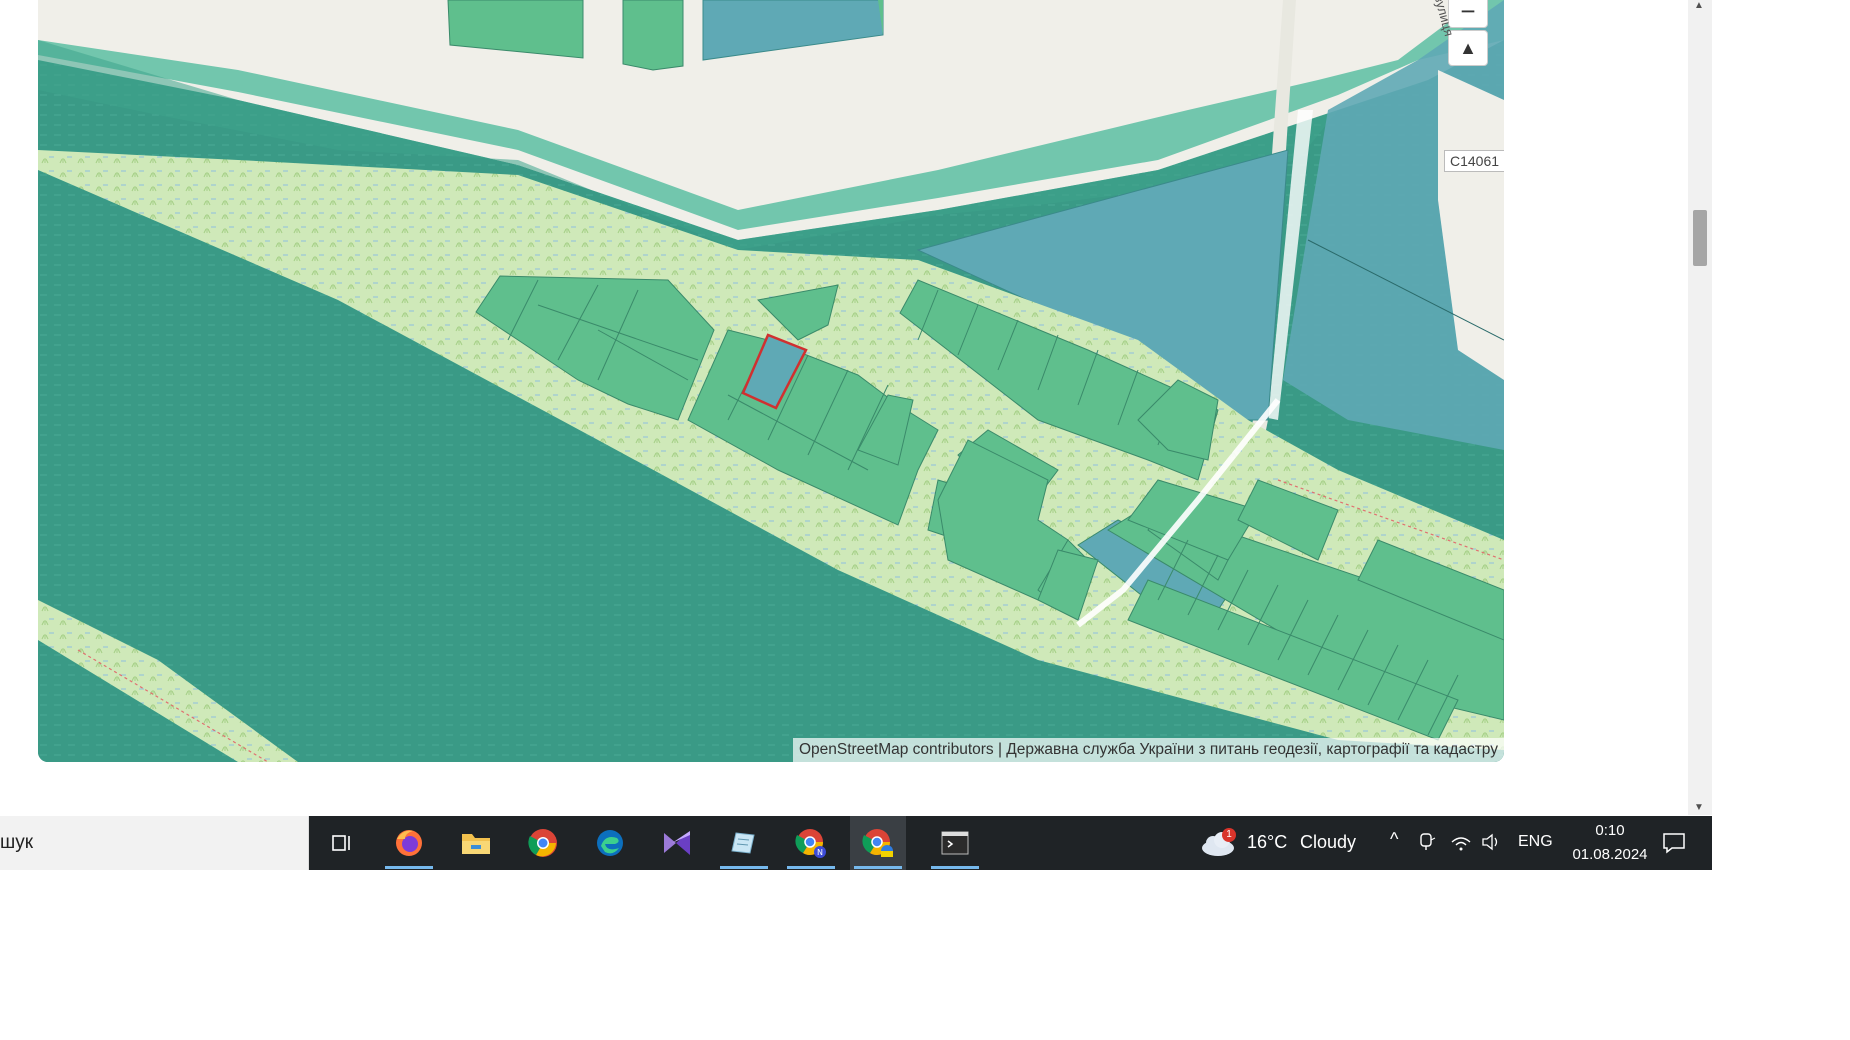 This screenshot has height=1040, width=1850. I want to click on cloudy-weather-icon: 1, so click(1218, 845).